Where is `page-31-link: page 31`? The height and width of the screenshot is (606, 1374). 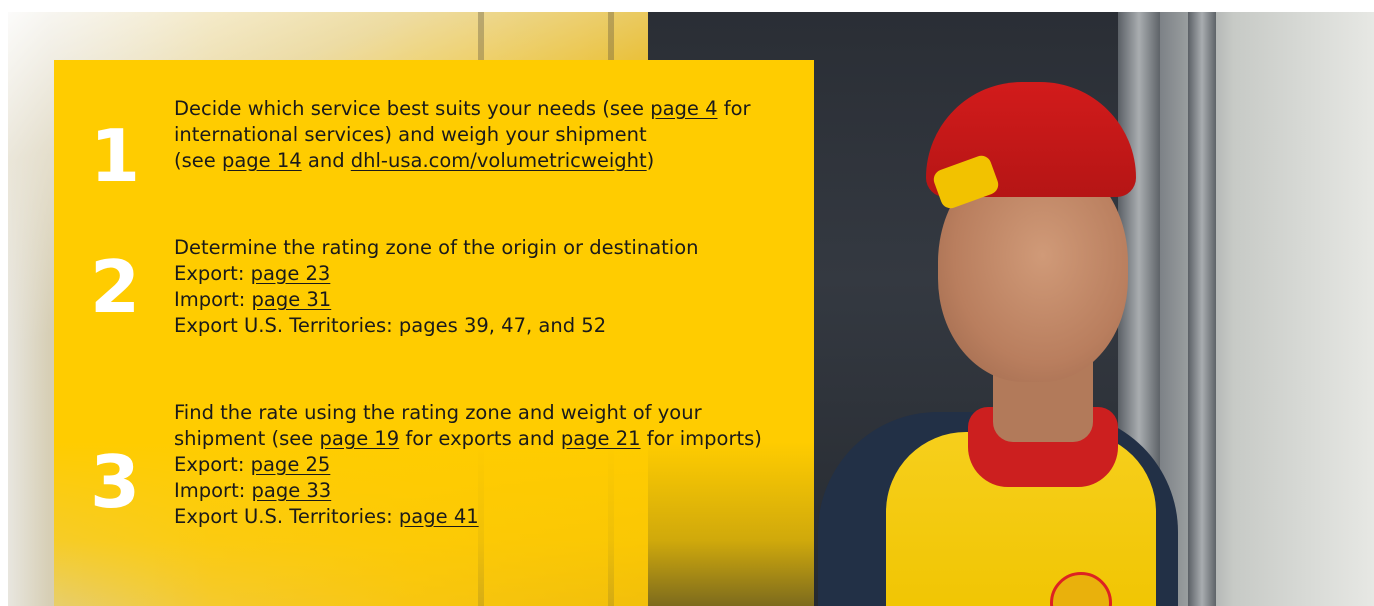
page-31-link: page 31 is located at coordinates (292, 299).